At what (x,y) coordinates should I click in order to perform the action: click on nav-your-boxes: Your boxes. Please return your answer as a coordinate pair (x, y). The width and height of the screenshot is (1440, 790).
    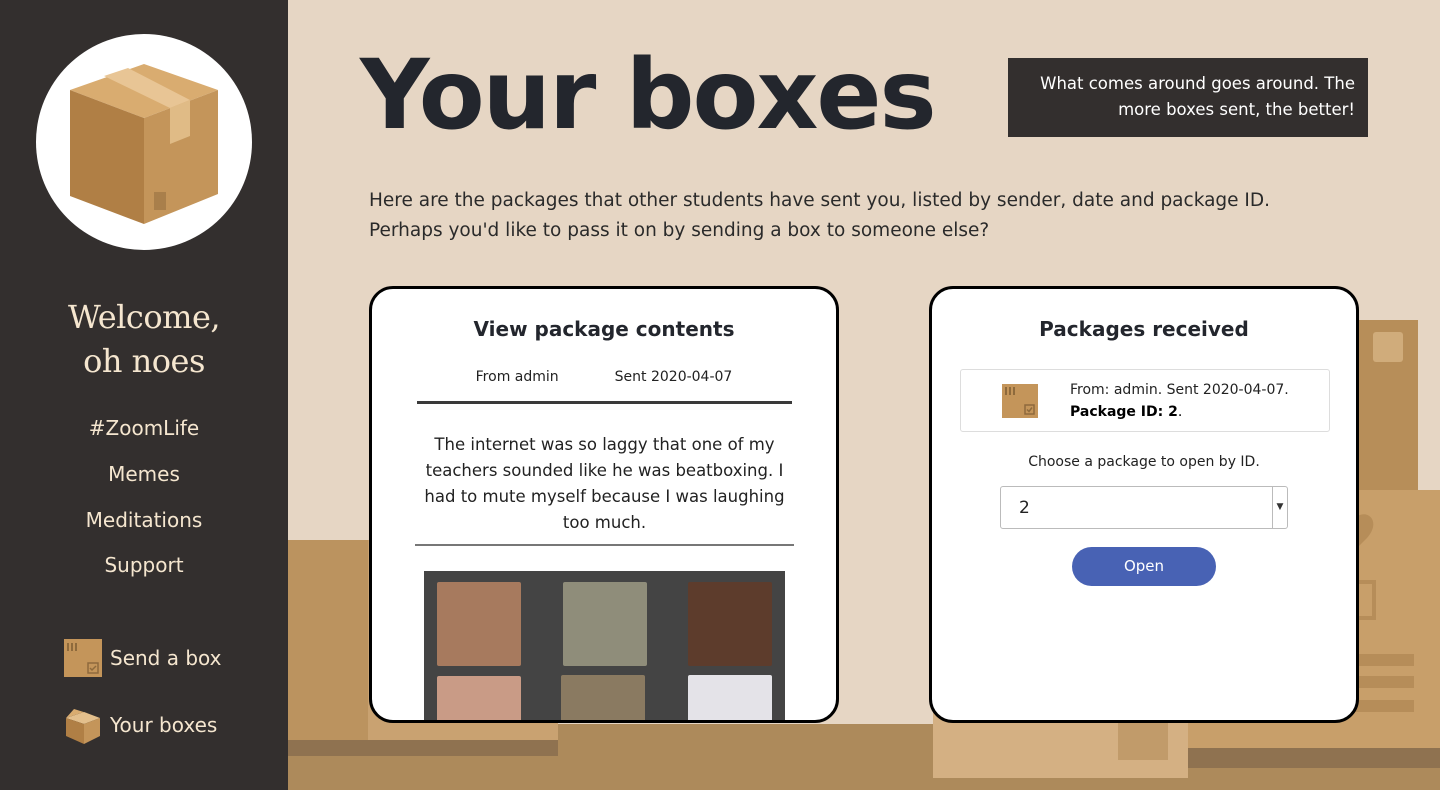
    Looking at the image, I should click on (140, 725).